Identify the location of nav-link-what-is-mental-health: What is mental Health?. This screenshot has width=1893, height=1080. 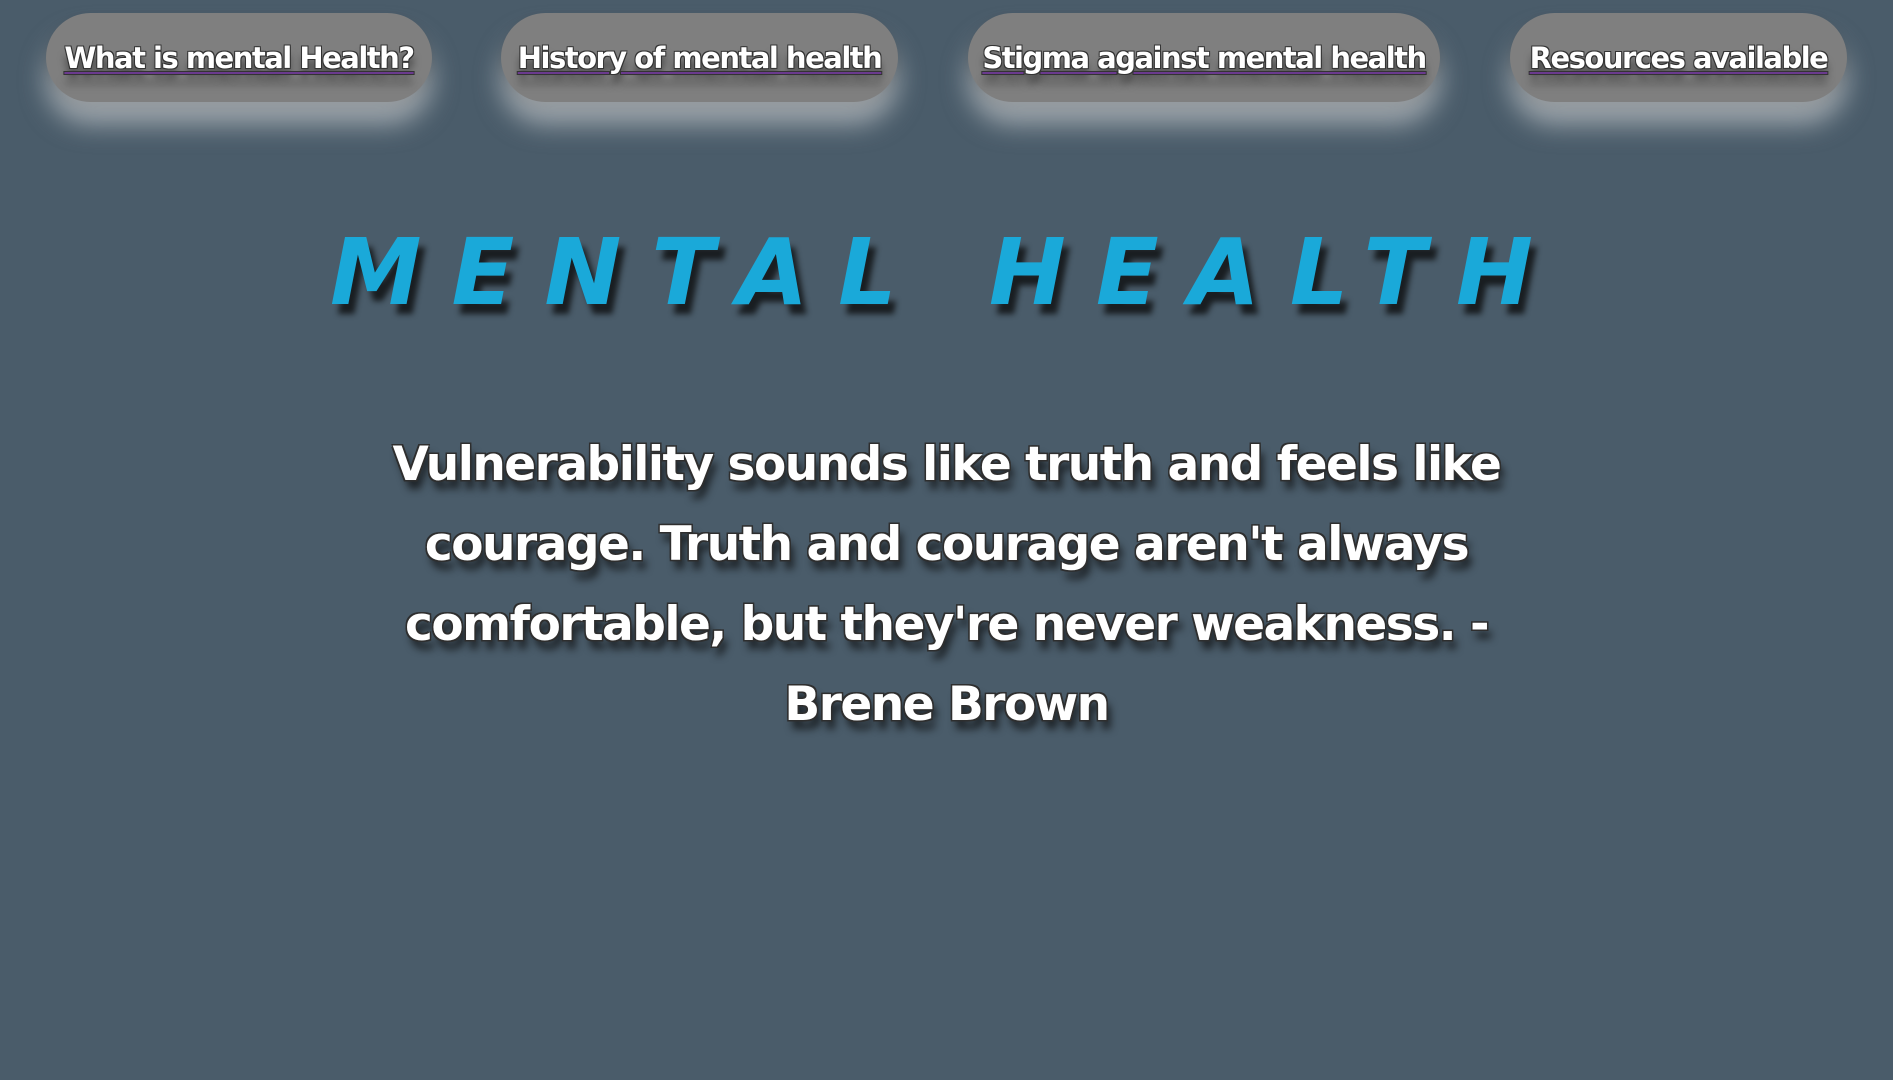
(239, 58).